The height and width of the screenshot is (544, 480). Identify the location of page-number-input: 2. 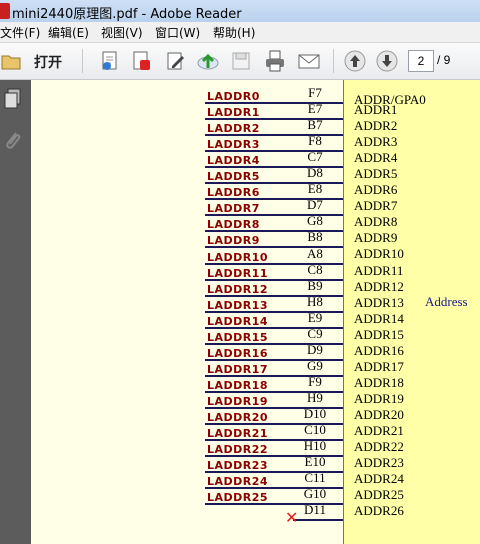
(421, 61).